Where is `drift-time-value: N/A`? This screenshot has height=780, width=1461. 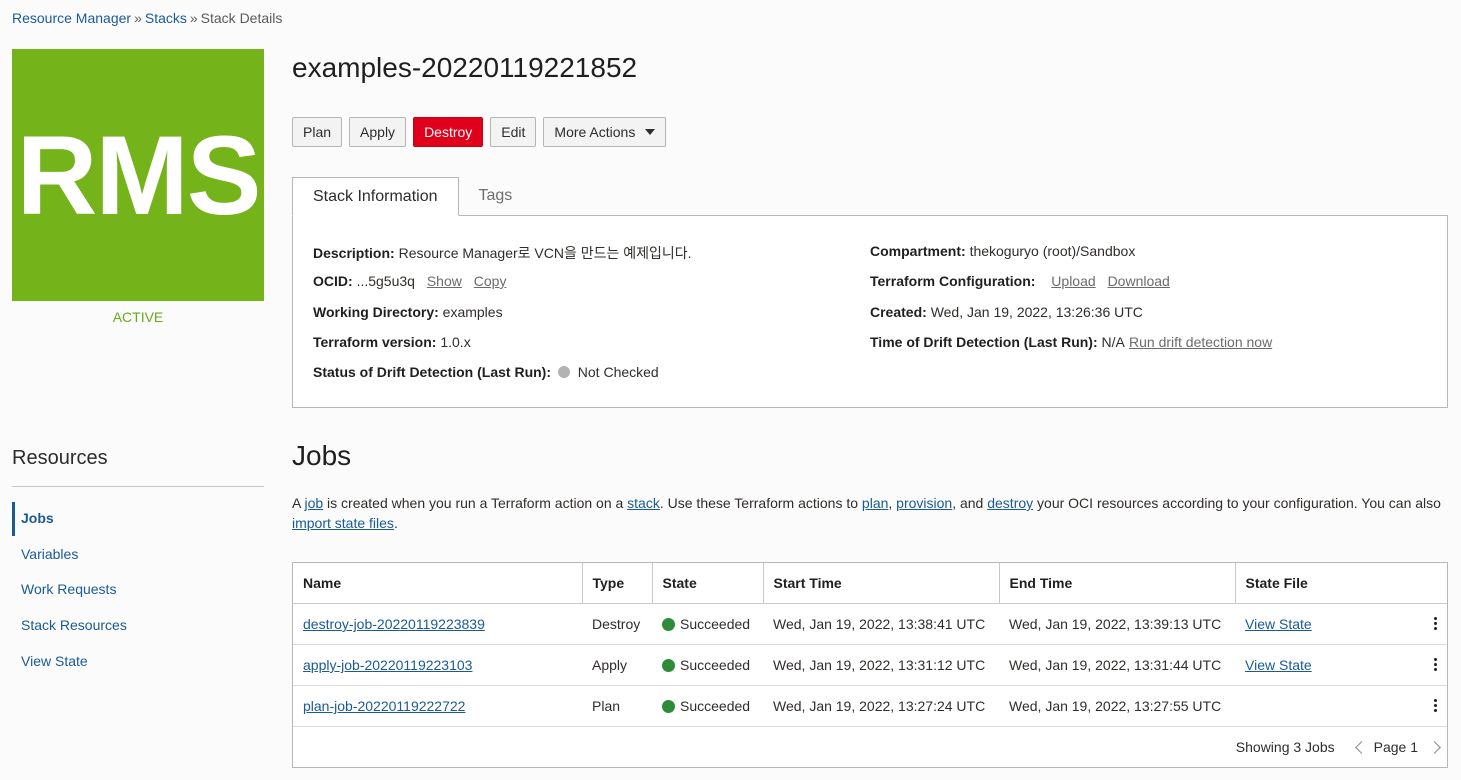 drift-time-value: N/A is located at coordinates (1113, 342).